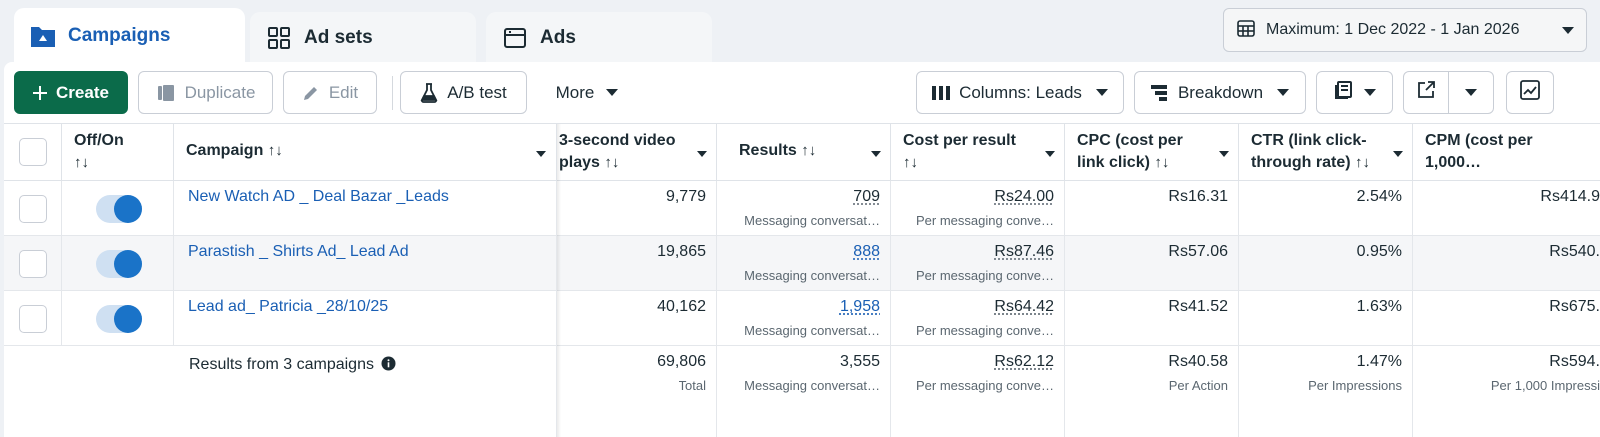  Describe the element at coordinates (978, 152) in the screenshot. I see `header-cost-per-result: Cost per result ↑↓` at that location.